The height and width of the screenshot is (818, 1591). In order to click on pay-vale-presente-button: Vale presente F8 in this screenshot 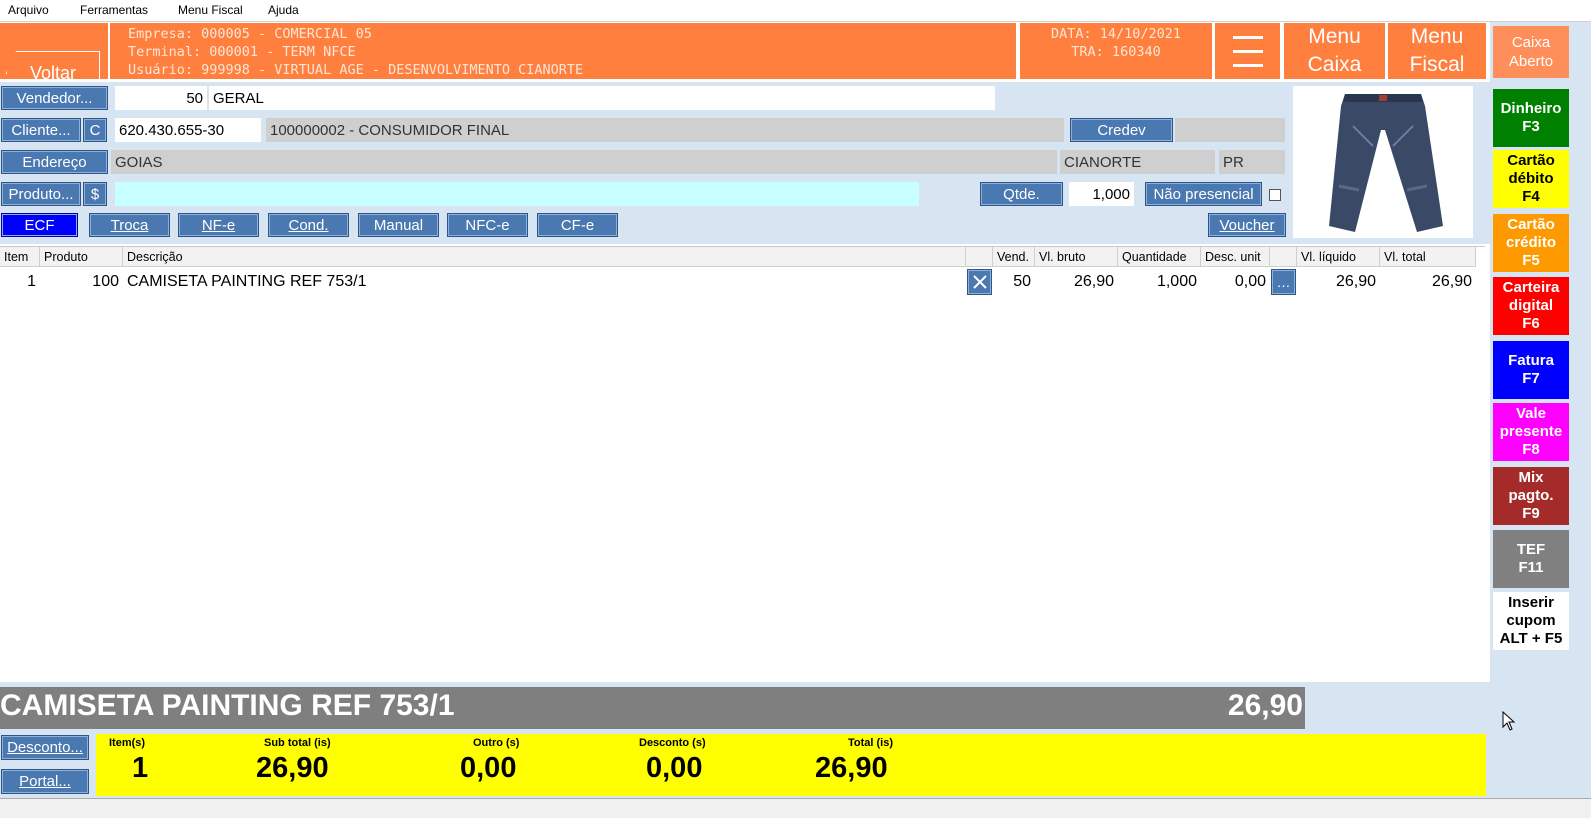, I will do `click(1531, 432)`.